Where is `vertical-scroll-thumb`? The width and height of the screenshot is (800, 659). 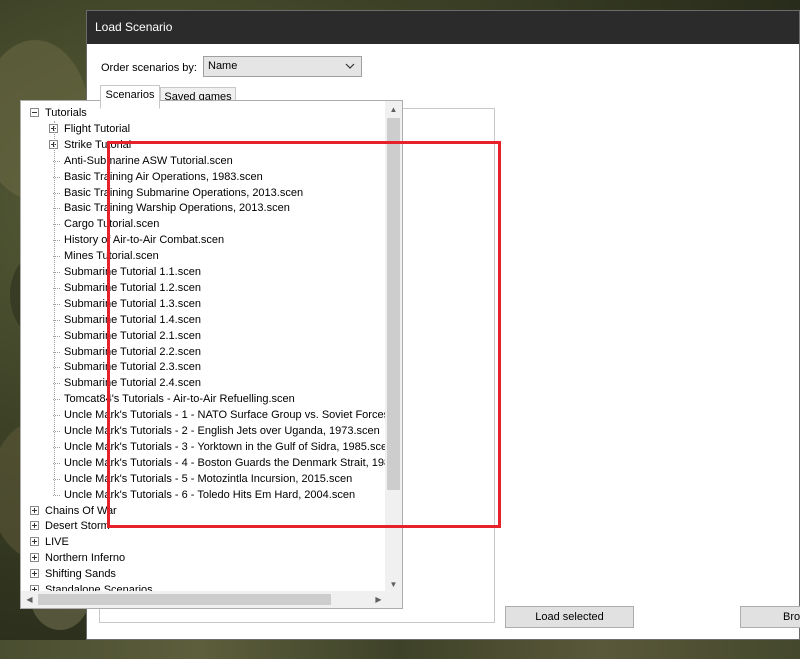 vertical-scroll-thumb is located at coordinates (393, 304).